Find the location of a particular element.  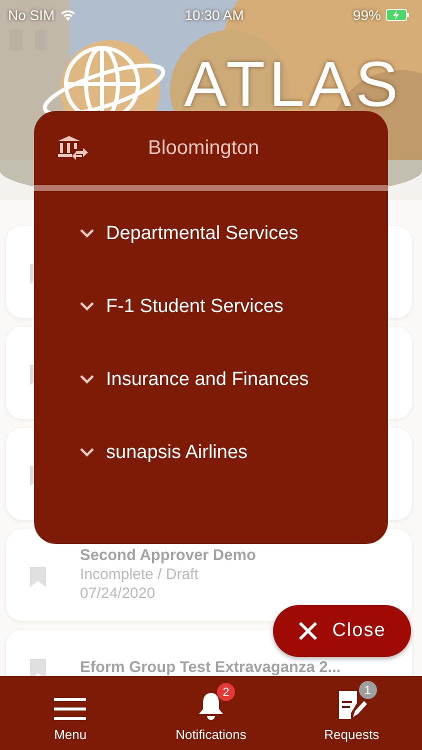

tab-bar-item: Menu is located at coordinates (70, 713).